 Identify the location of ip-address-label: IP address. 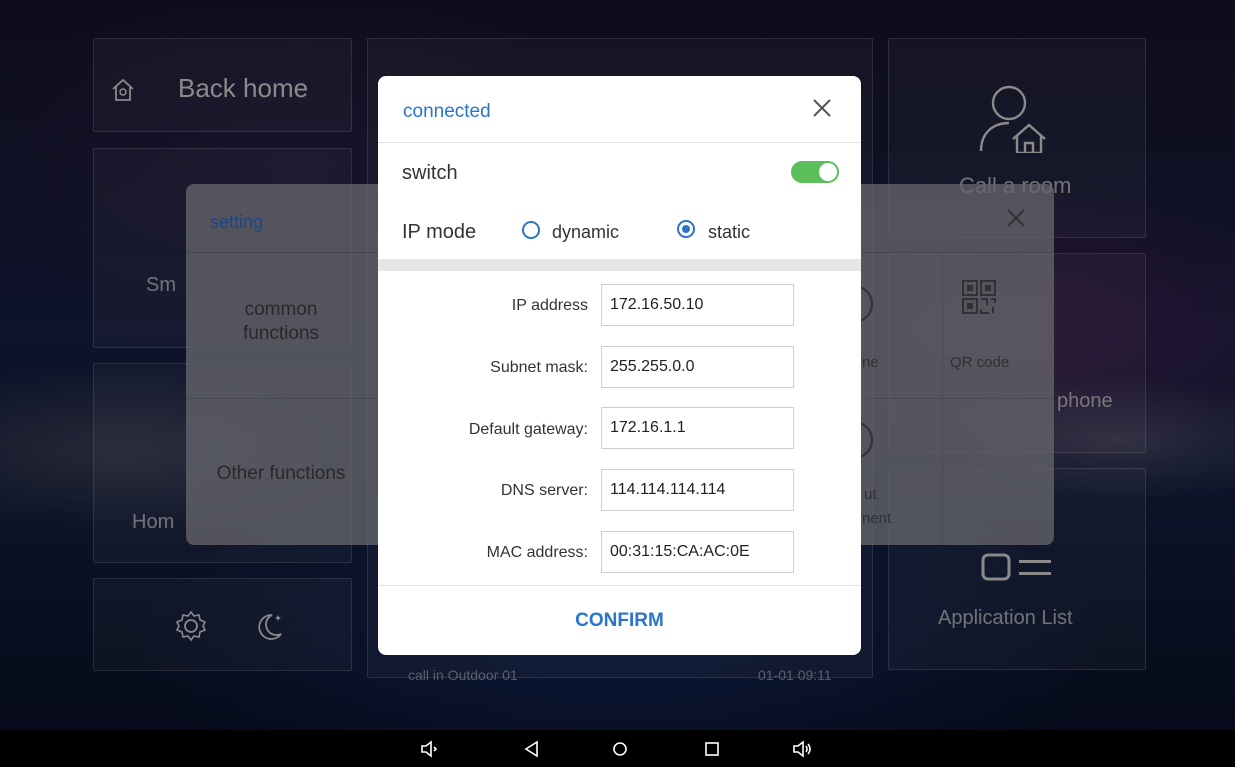
(549, 305).